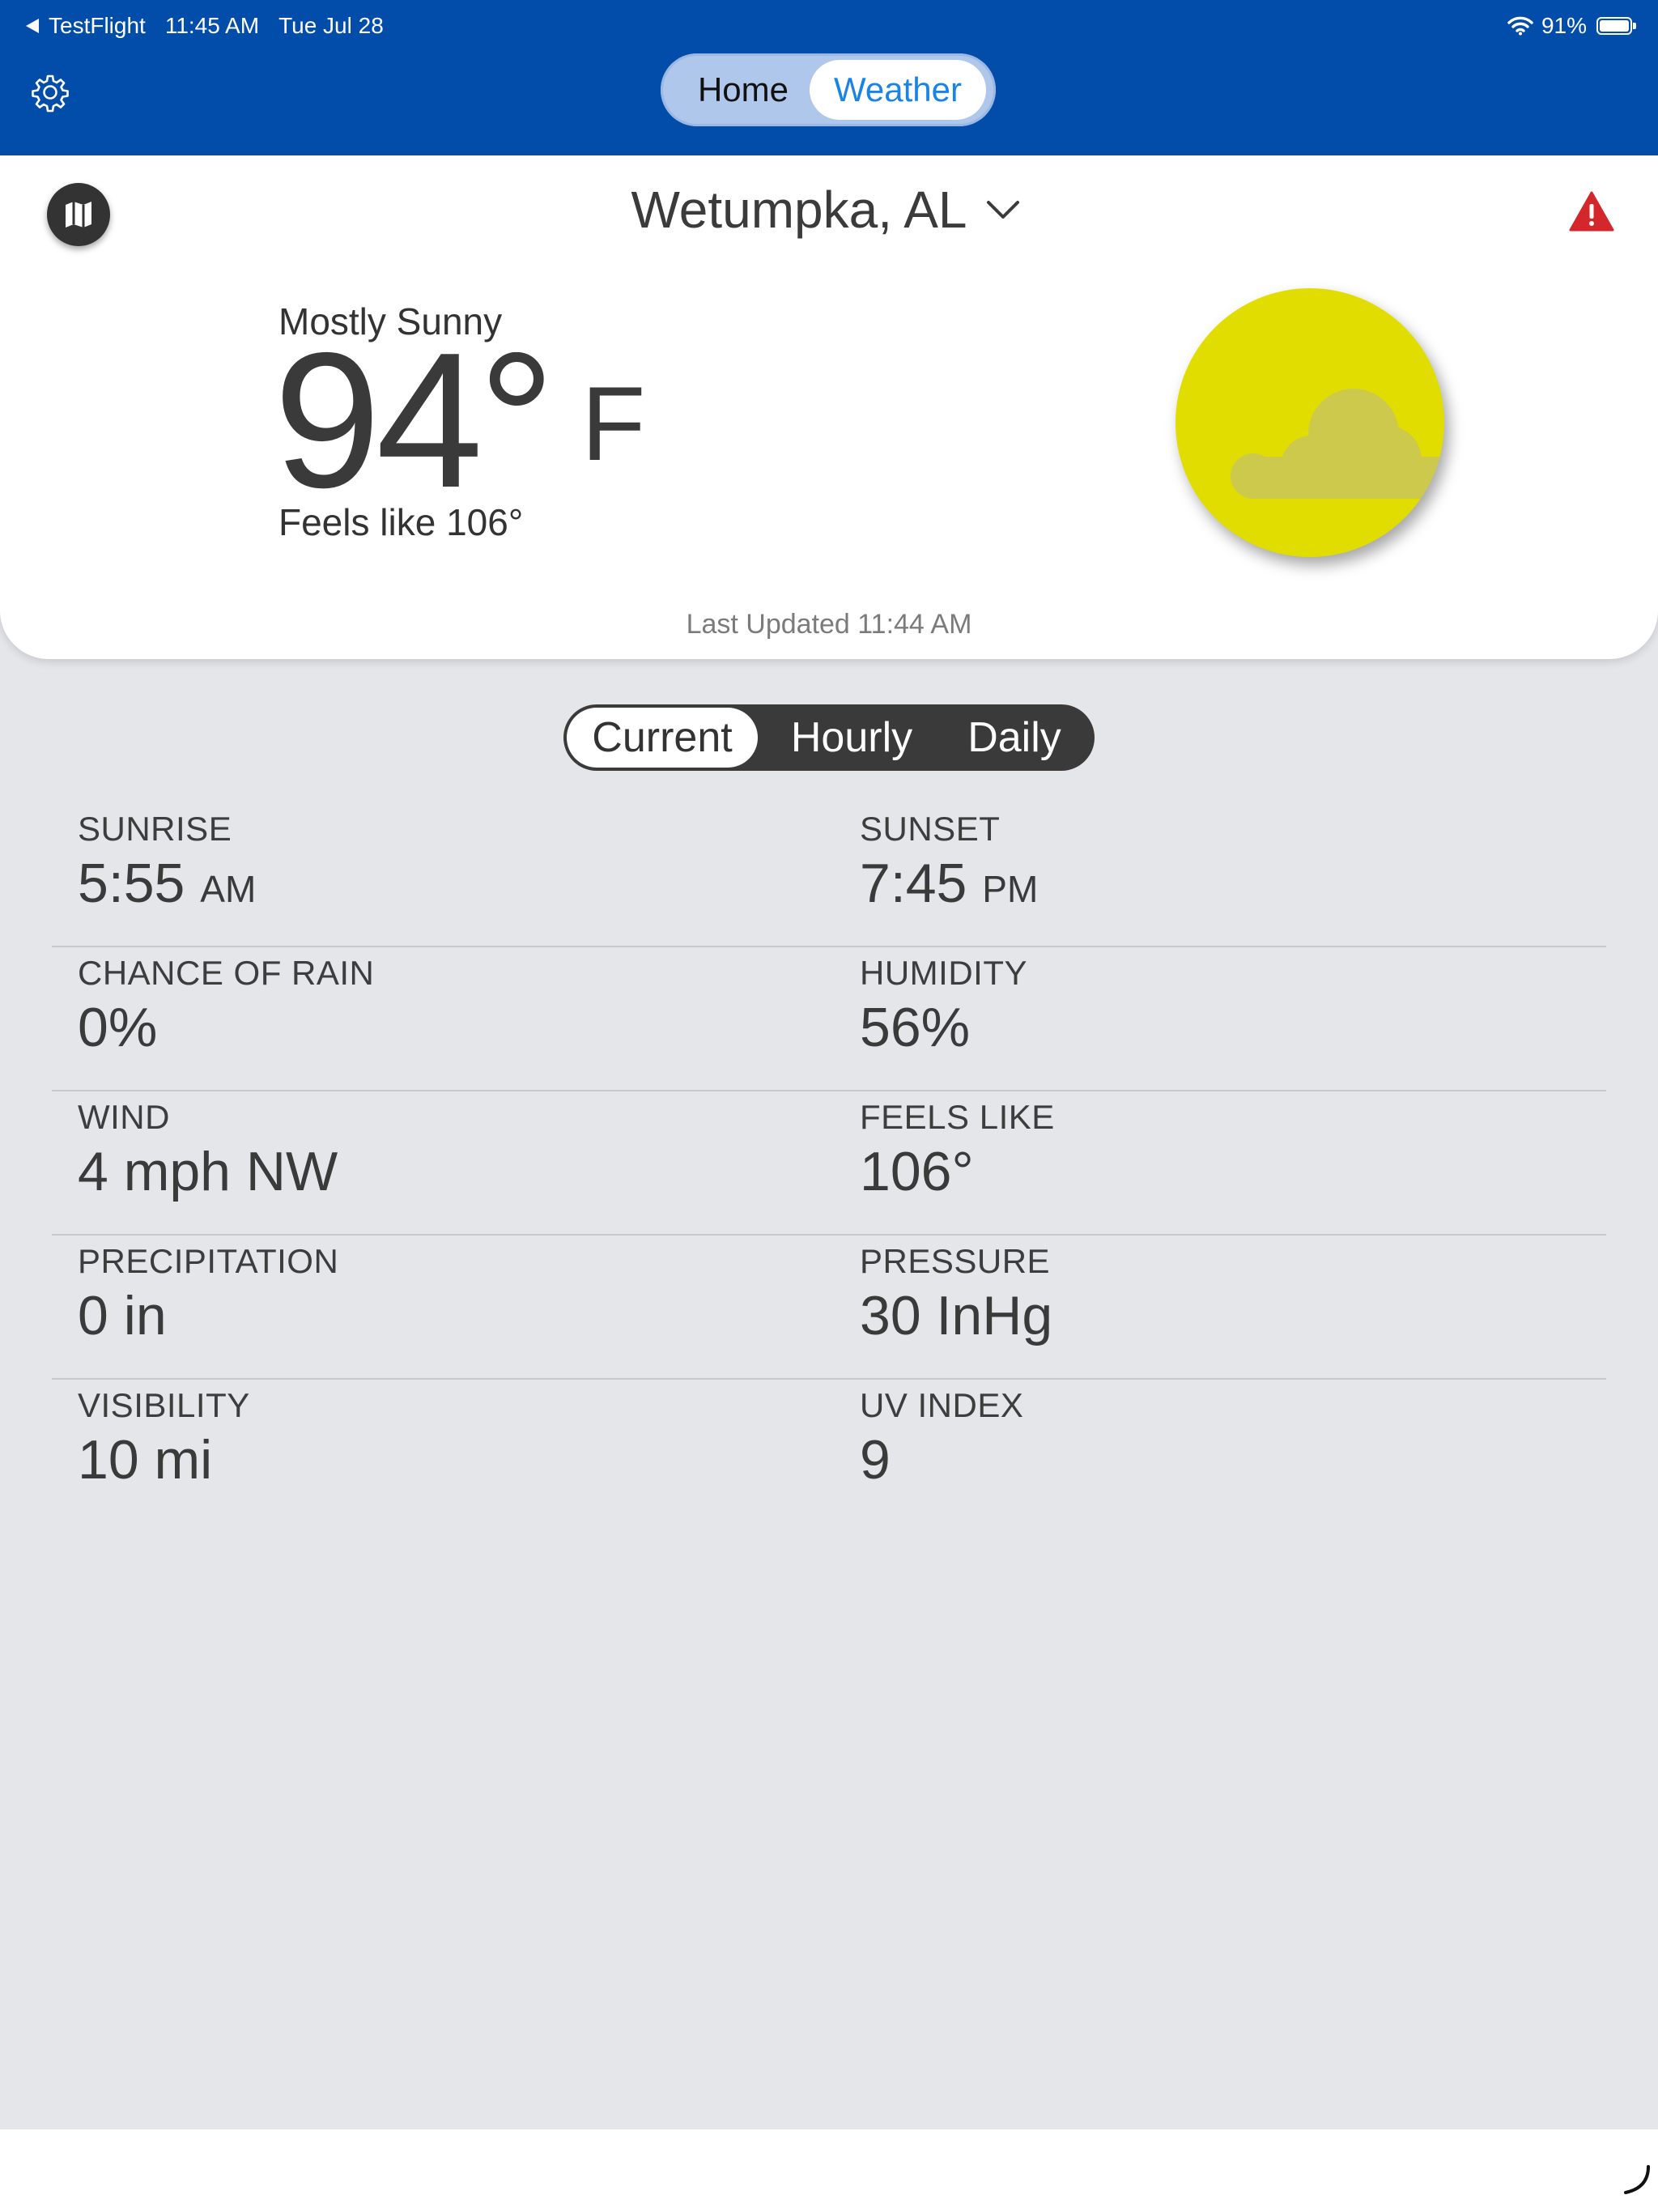  I want to click on stat-value: 56%, so click(915, 1028).